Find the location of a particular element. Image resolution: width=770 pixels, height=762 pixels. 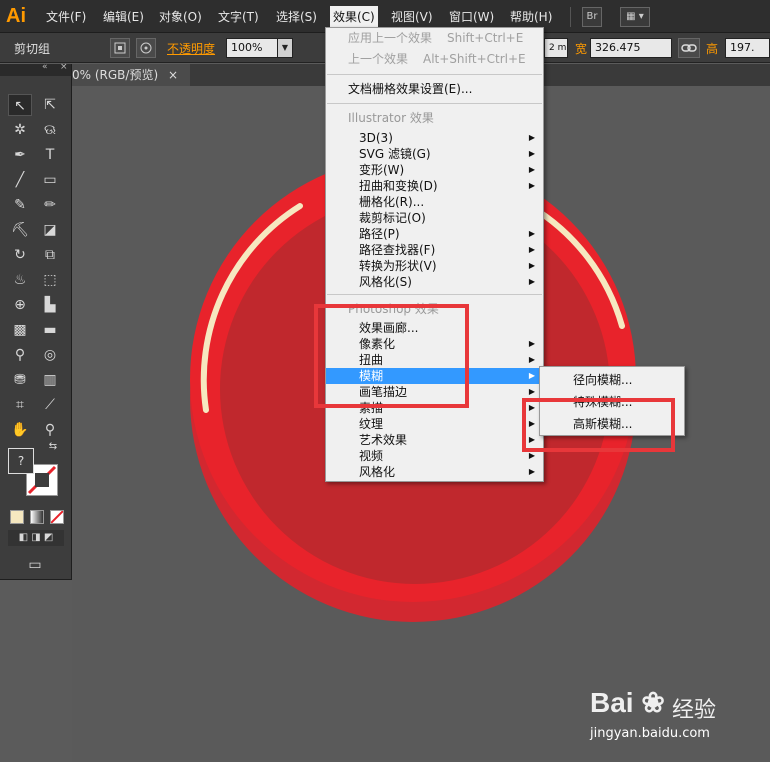

menu-pathfinder: 路径查找器(F) ▶ is located at coordinates (434, 250).